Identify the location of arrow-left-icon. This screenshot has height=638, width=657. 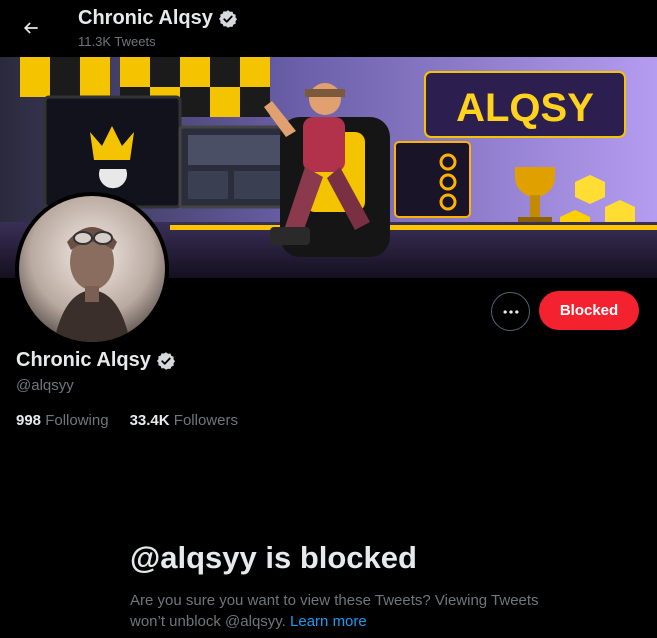
(30, 28).